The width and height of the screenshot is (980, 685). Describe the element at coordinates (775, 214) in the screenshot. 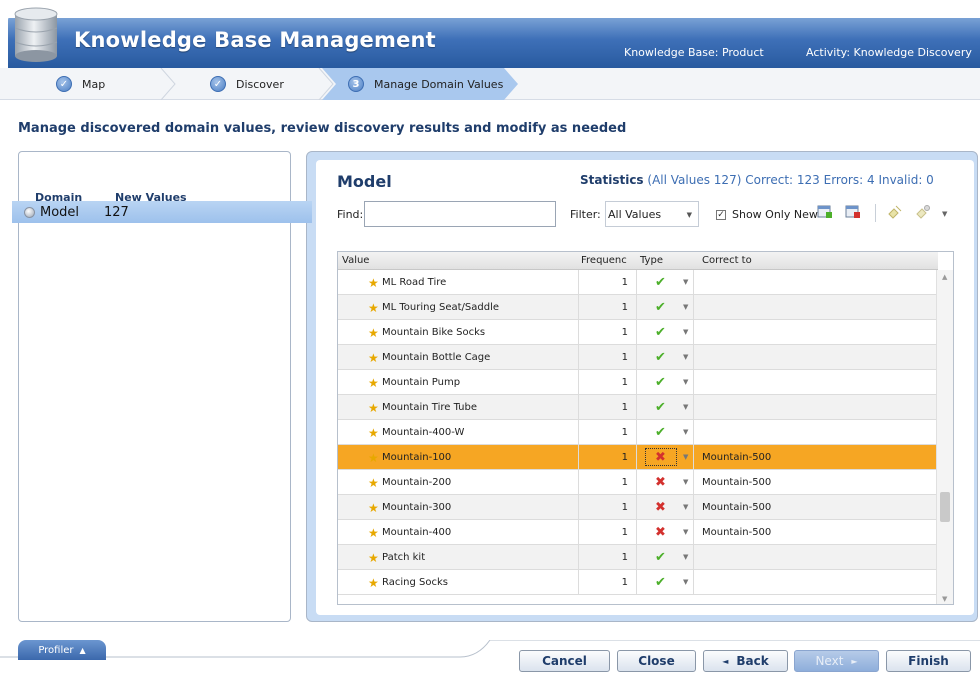

I see `show-only-new-label: Show Only New` at that location.